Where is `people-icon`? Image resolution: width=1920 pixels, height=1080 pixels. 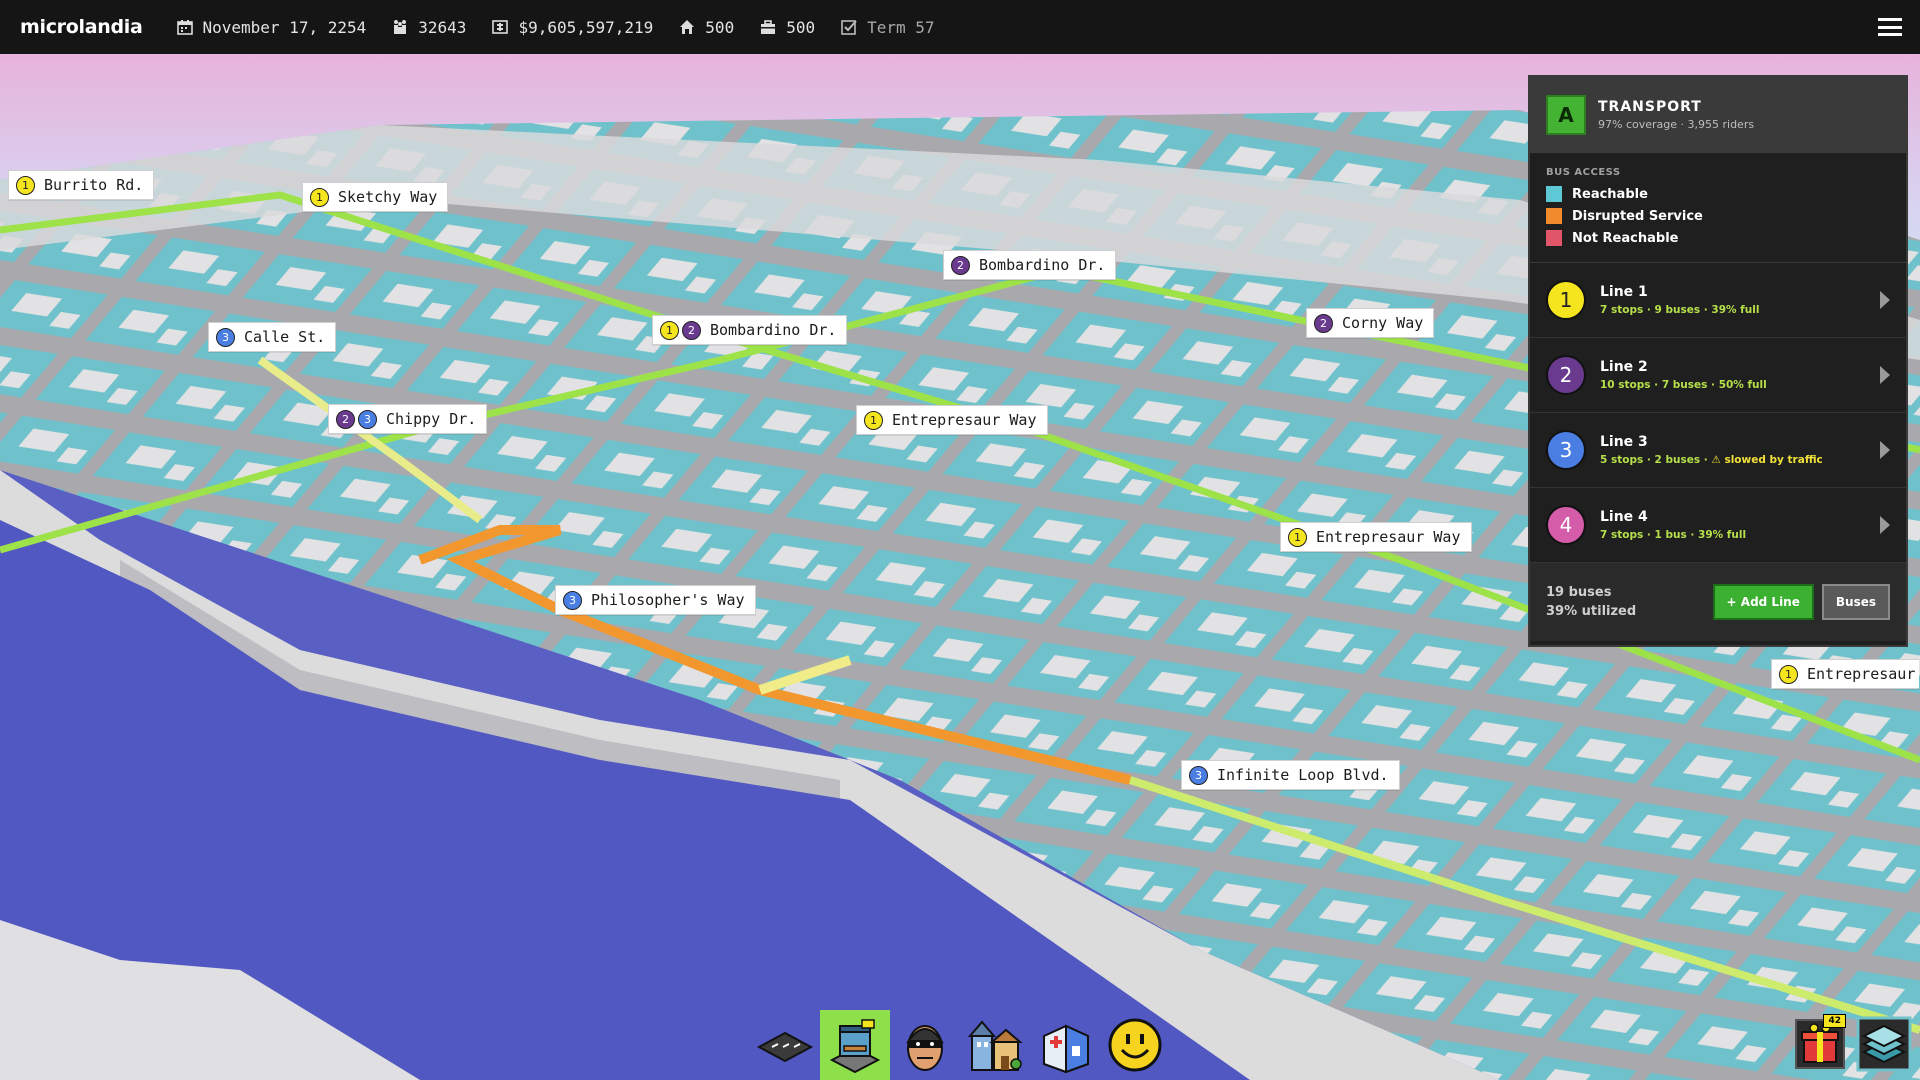
people-icon is located at coordinates (400, 27).